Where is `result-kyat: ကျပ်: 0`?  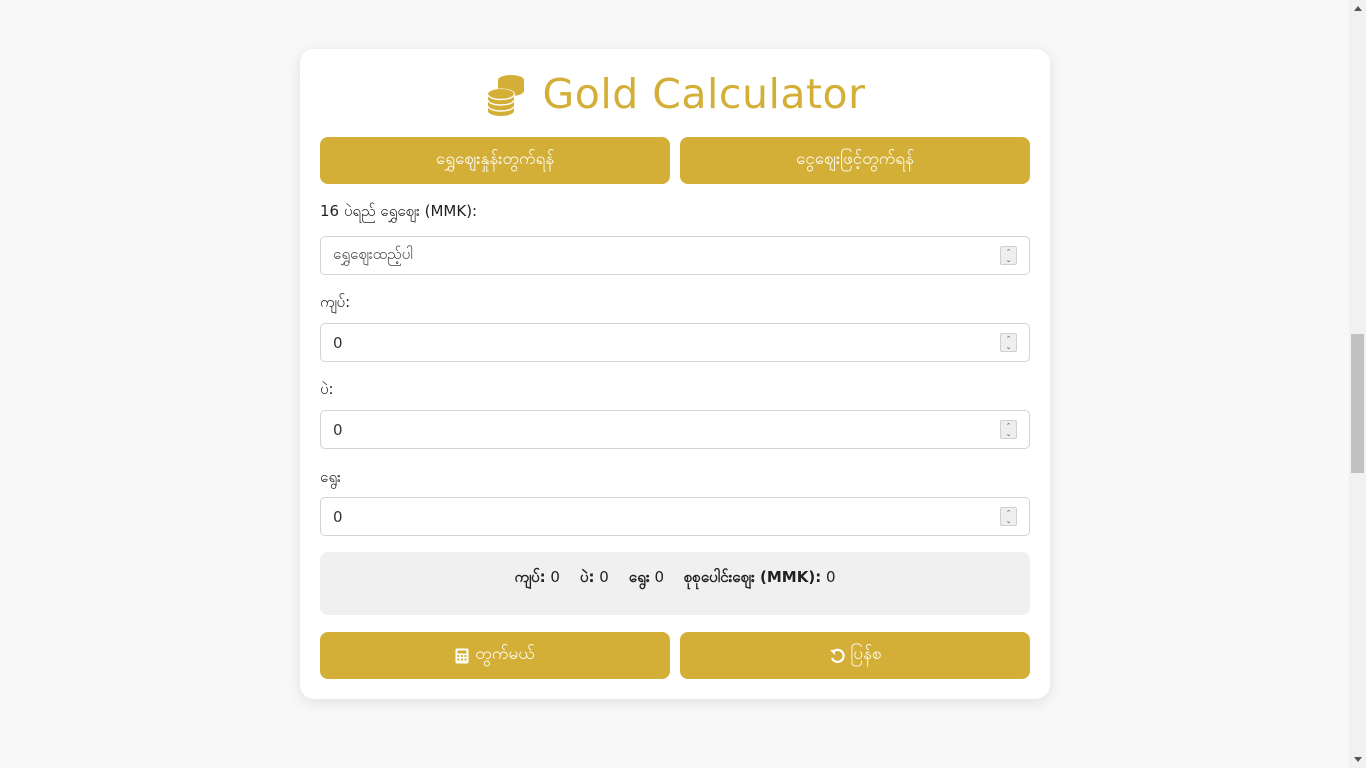 result-kyat: ကျပ်: 0 is located at coordinates (537, 576).